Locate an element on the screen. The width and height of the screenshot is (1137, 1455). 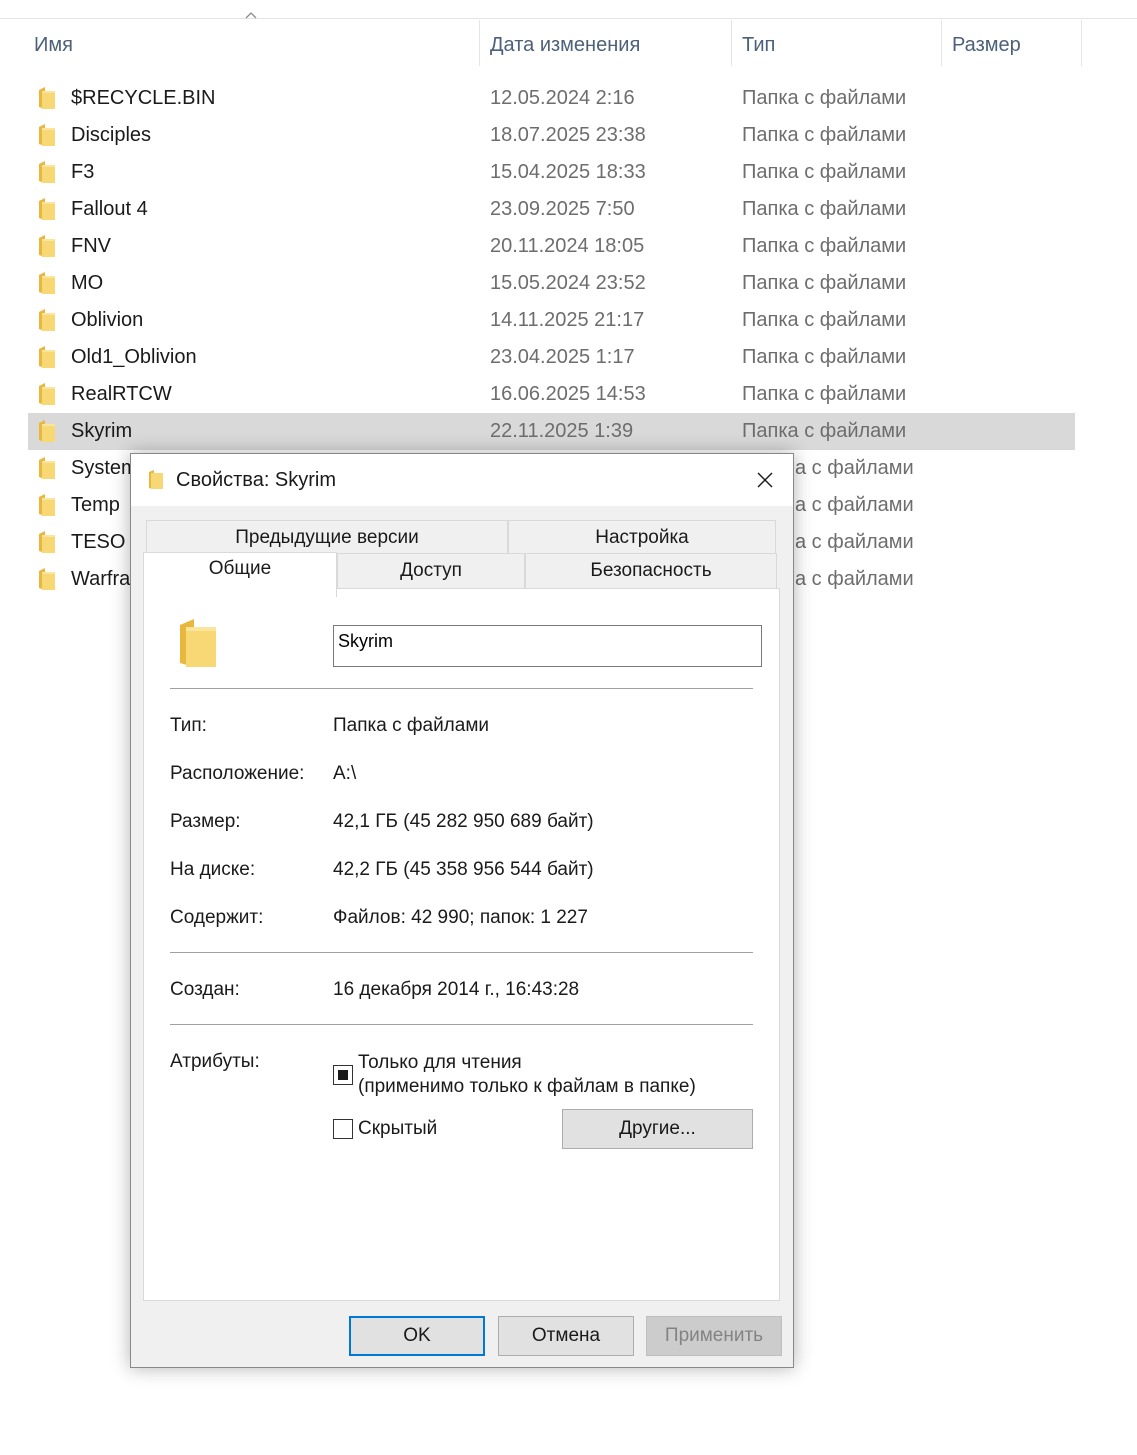
size-on-disk-label: На диске: is located at coordinates (213, 869).